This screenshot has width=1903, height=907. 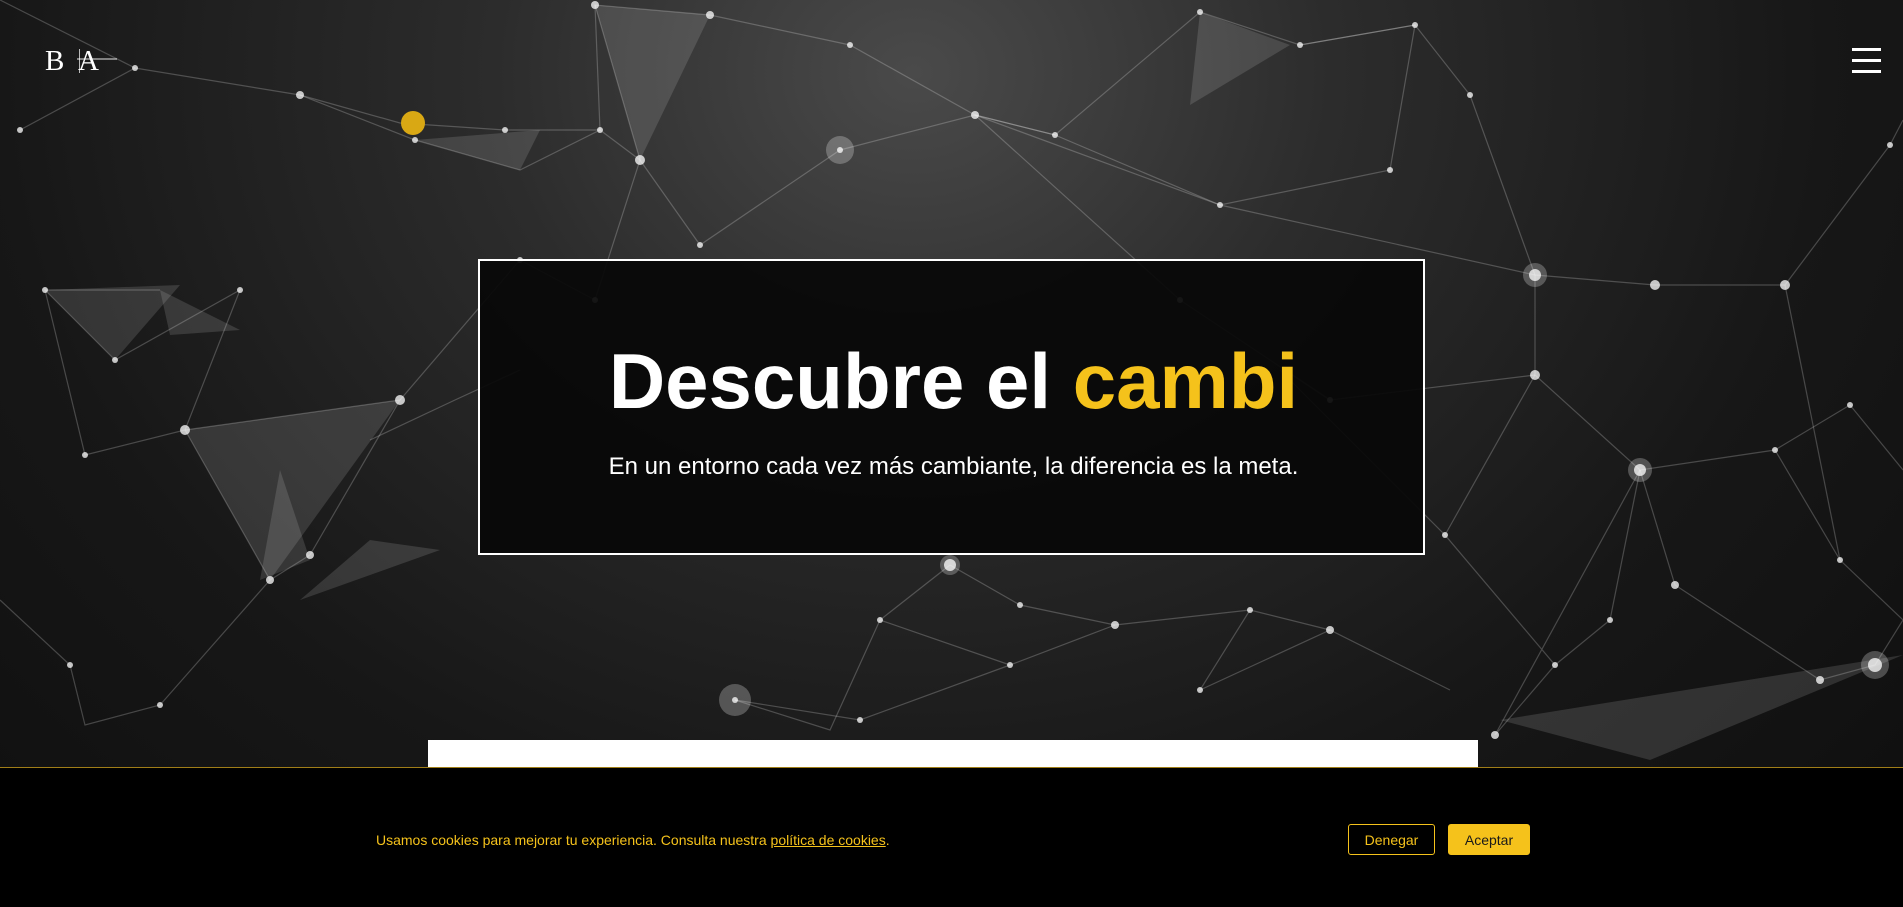 I want to click on brand-logo: B A, so click(x=81, y=61).